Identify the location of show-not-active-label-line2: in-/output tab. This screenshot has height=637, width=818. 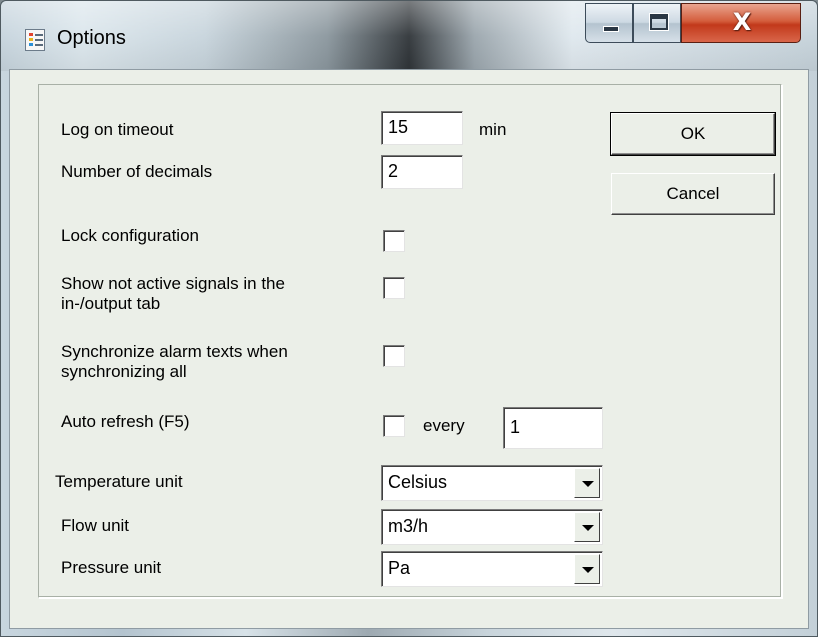
(111, 303).